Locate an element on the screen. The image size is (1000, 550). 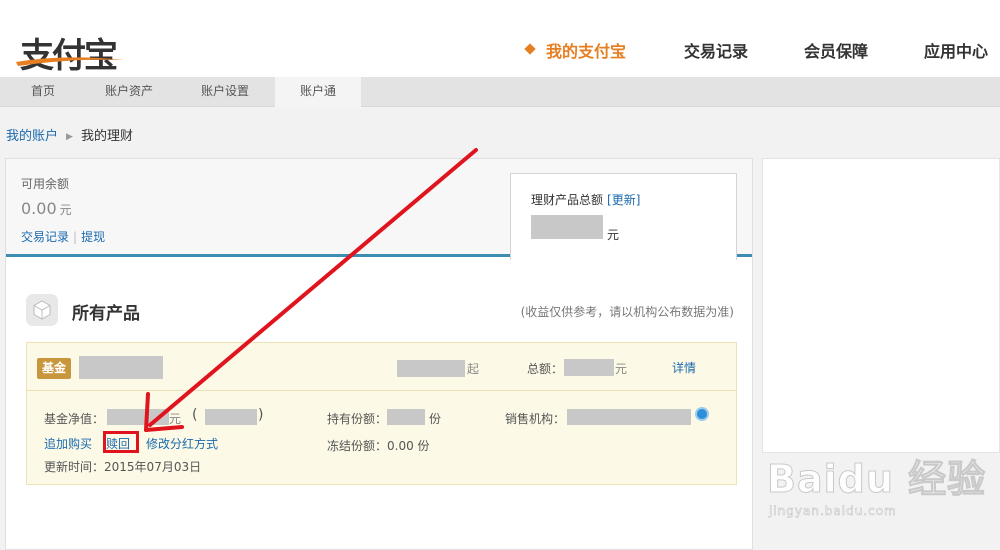
refresh-link: [更新] is located at coordinates (623, 200).